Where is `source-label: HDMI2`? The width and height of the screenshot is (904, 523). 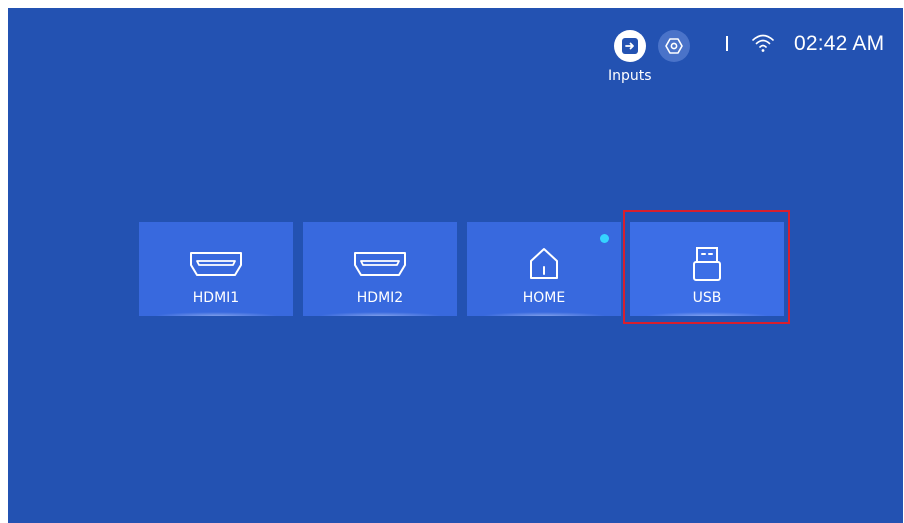 source-label: HDMI2 is located at coordinates (380, 298).